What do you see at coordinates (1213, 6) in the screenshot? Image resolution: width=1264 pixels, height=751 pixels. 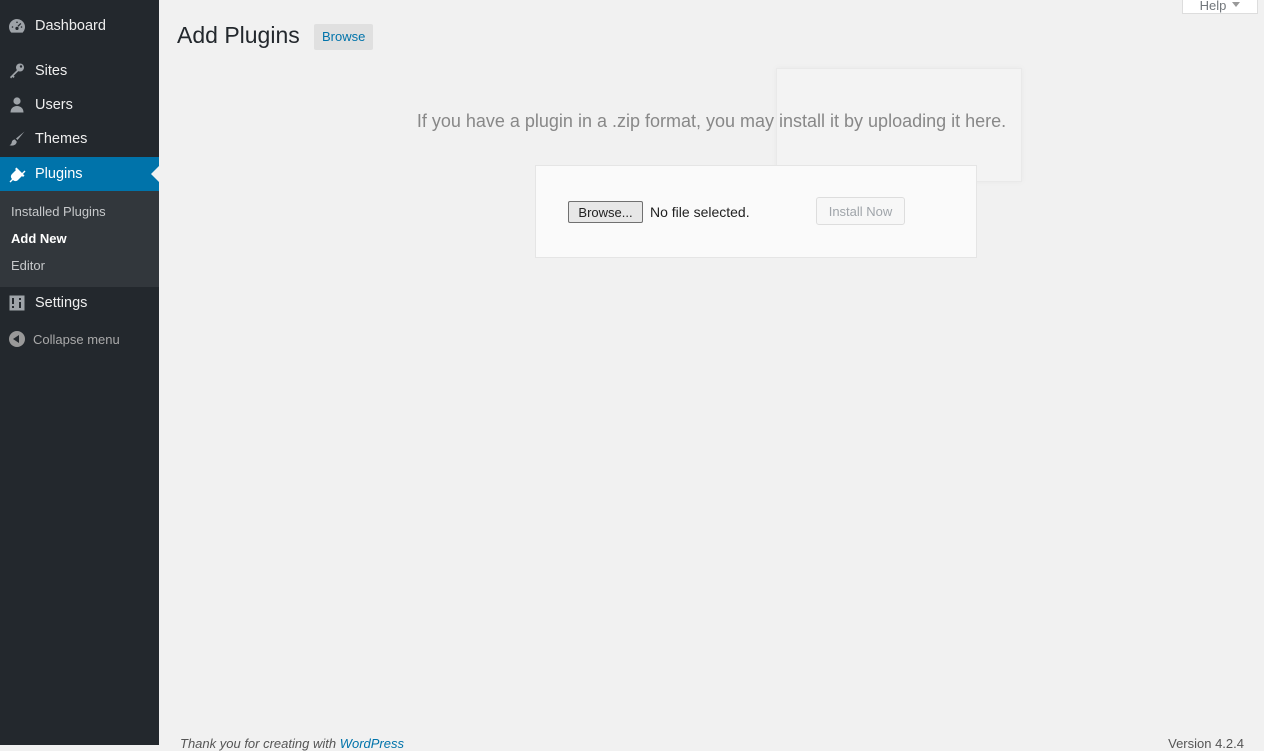 I see `help-tab-label: Help` at bounding box center [1213, 6].